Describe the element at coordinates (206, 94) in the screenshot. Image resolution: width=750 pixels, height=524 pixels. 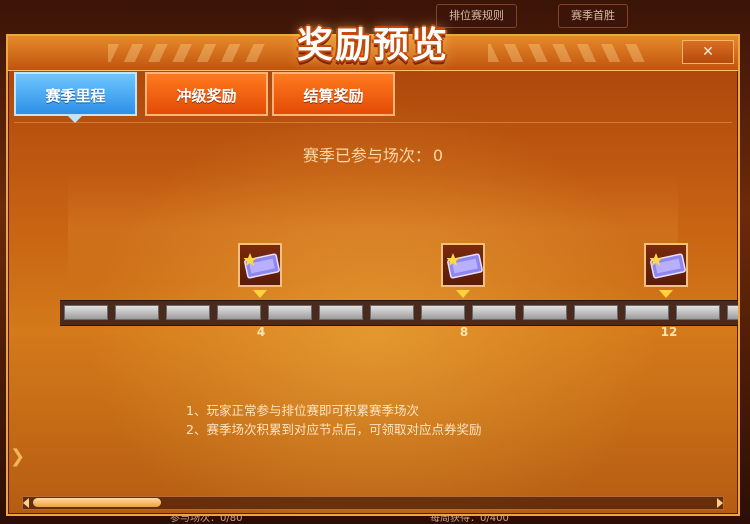
I see `tab-levelup-reward: 冲级奖励` at that location.